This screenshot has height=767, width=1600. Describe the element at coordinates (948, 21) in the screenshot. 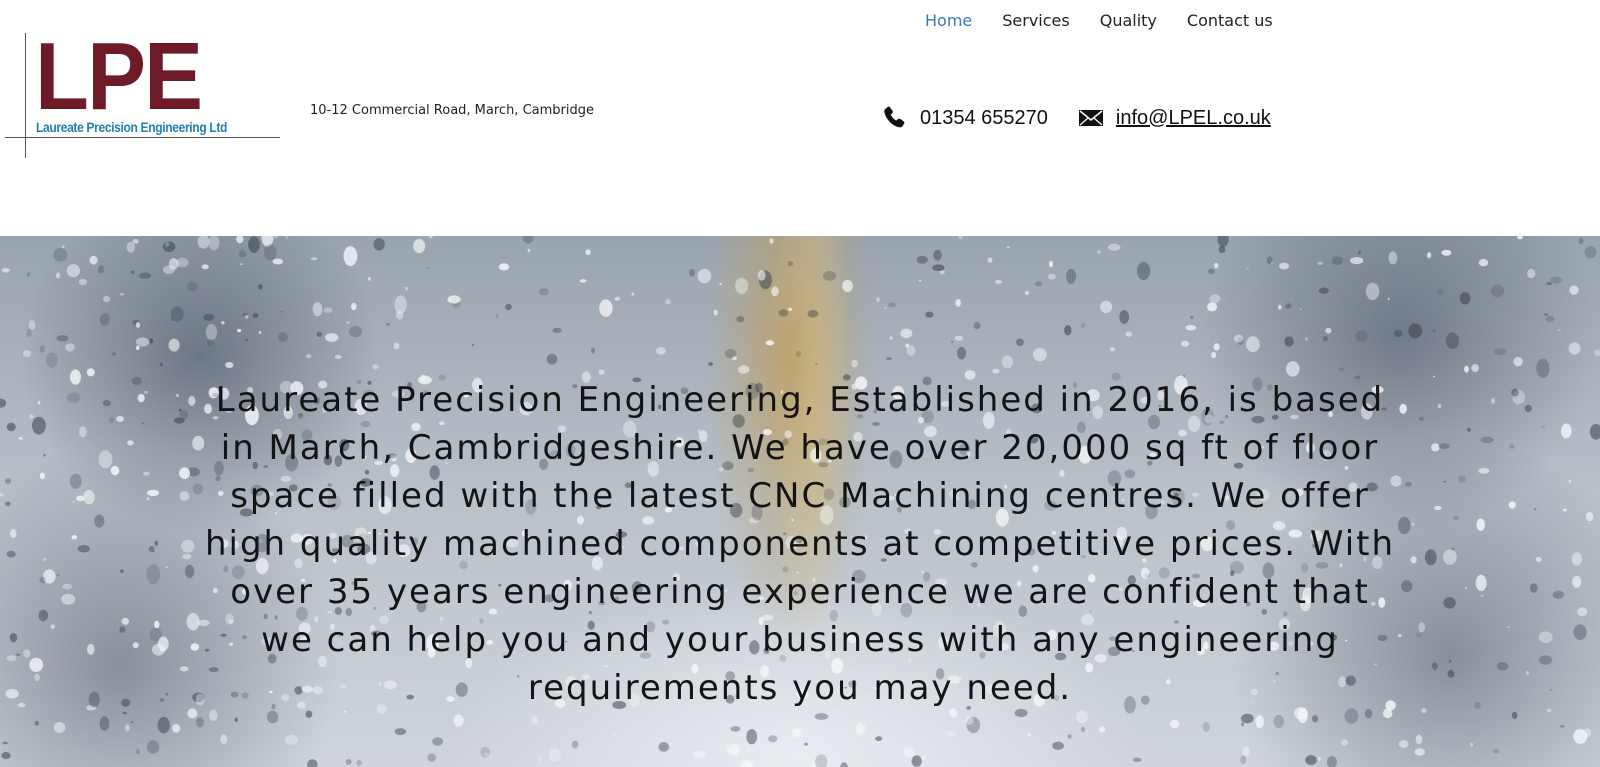

I see `nav-home: Home` at that location.